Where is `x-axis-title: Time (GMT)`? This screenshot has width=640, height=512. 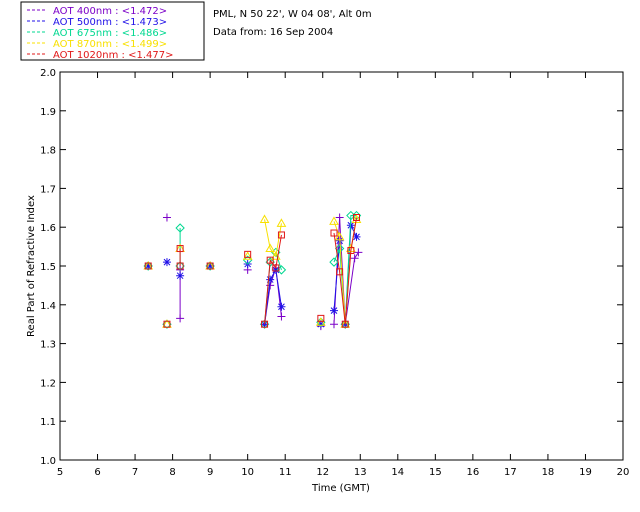
x-axis-title: Time (GMT) is located at coordinates (340, 488).